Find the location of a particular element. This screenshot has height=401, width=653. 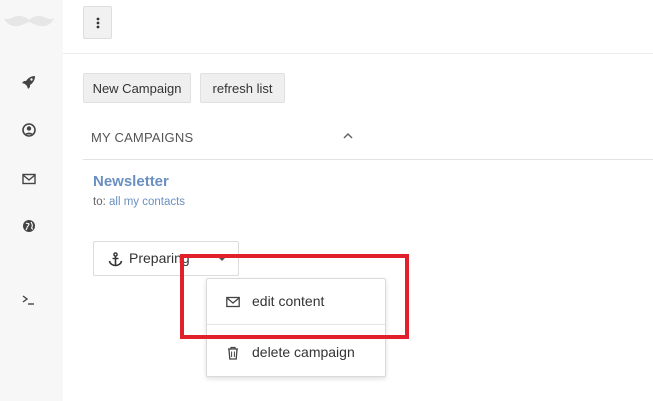

campaign-recipients: to: all my contacts is located at coordinates (139, 202).